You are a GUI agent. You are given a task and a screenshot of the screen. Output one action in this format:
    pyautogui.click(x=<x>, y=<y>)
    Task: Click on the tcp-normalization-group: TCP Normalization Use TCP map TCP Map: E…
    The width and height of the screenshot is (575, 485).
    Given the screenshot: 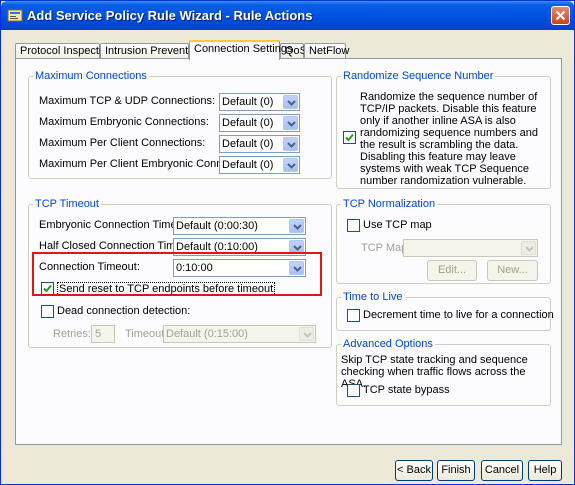 What is the action you would take?
    pyautogui.click(x=443, y=241)
    